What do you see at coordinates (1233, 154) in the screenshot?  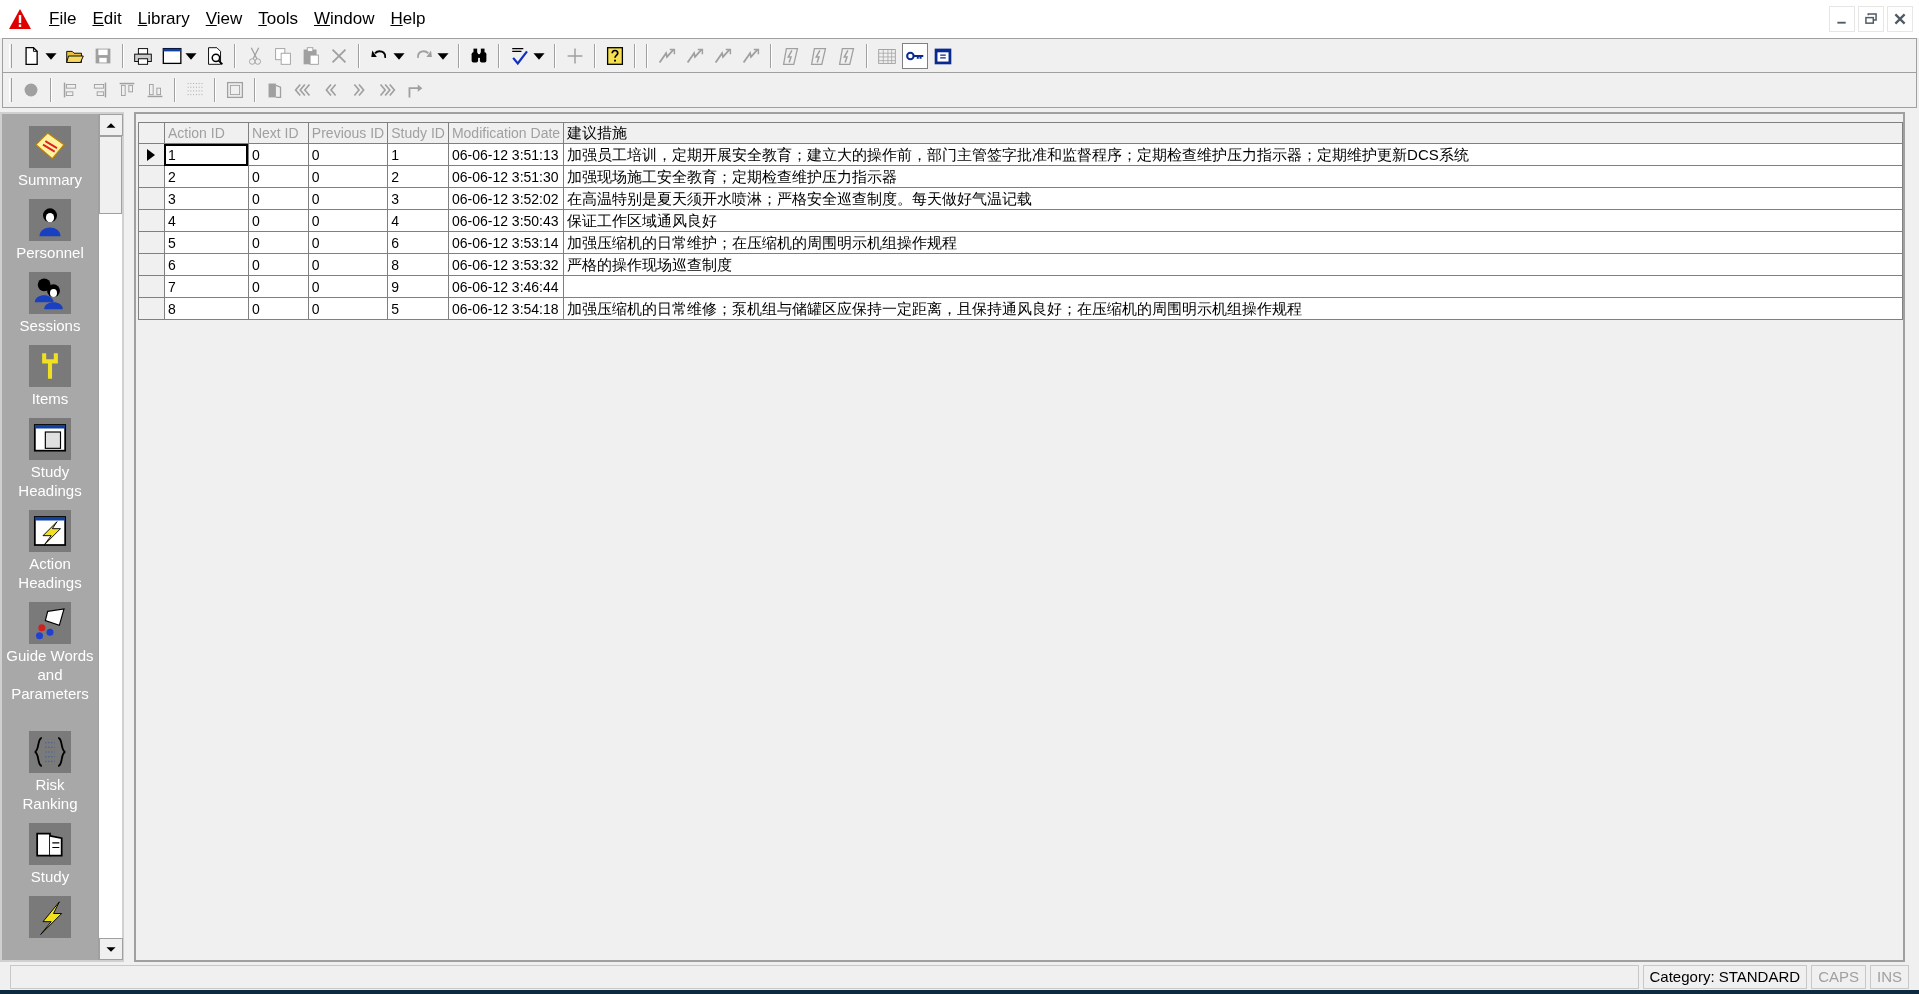 I see `table-cell: 加强员工培训，定期开展安全教育；建立大的操作前，部门主管签字批准和监督程序；定期检查维护压力指示器；定期维护更新DCS系统` at bounding box center [1233, 154].